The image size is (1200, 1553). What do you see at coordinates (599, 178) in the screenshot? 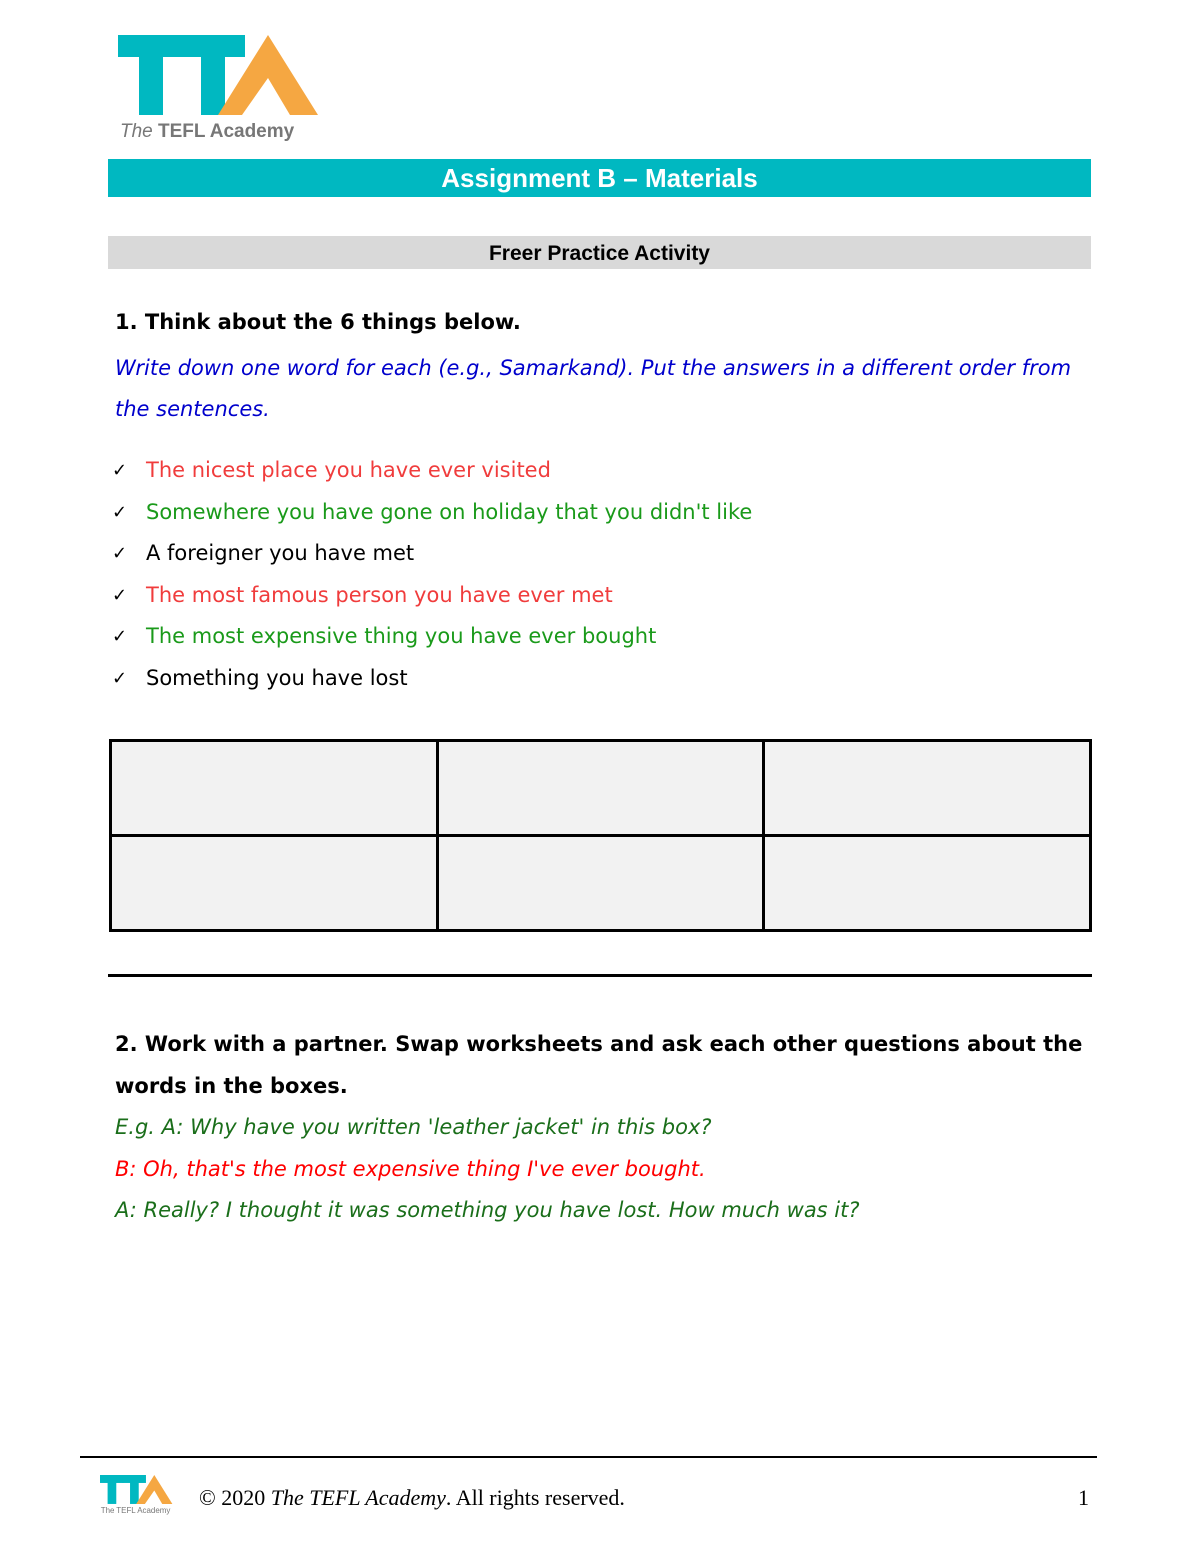
I see `assignment-title-banner: Assignment B – Materials` at bounding box center [599, 178].